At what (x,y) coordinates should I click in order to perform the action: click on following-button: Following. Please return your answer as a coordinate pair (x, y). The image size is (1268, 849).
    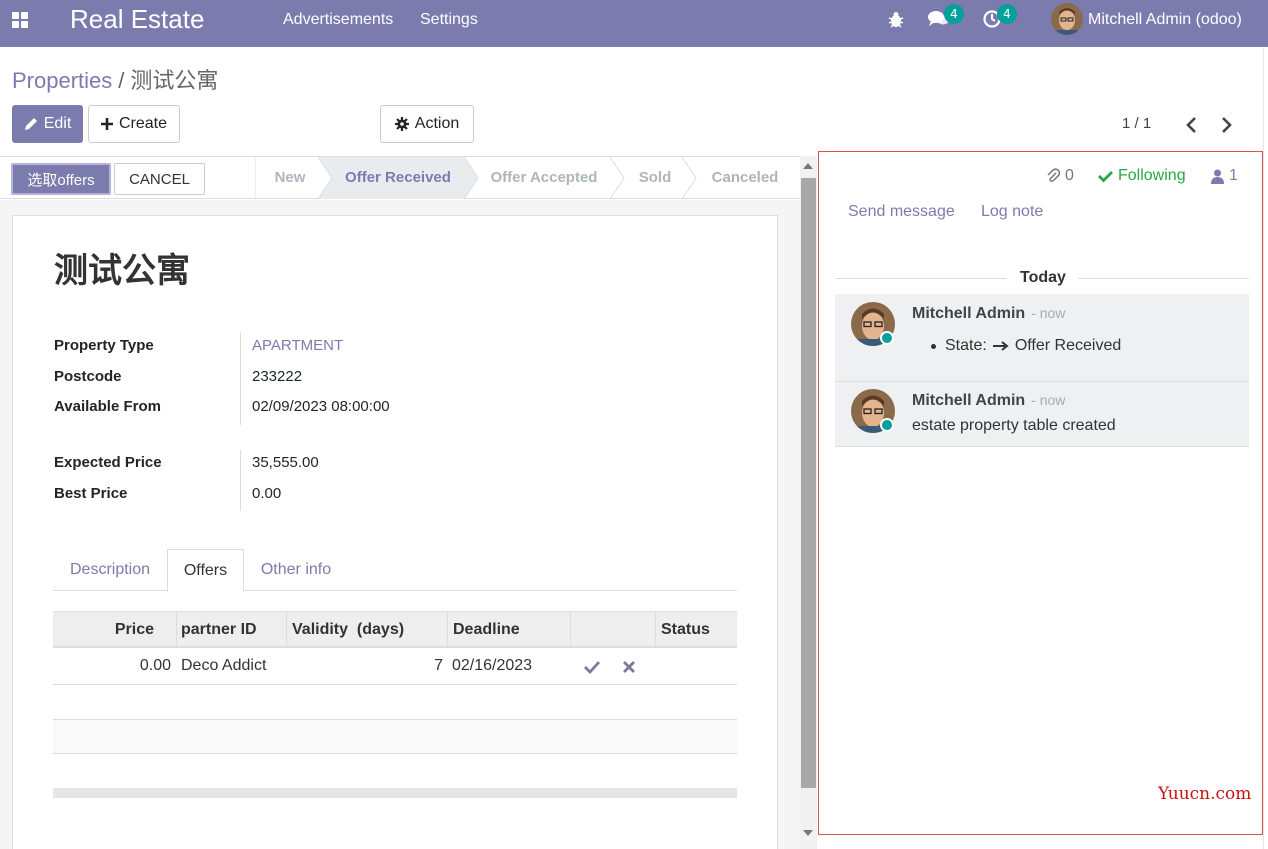
    Looking at the image, I should click on (1142, 176).